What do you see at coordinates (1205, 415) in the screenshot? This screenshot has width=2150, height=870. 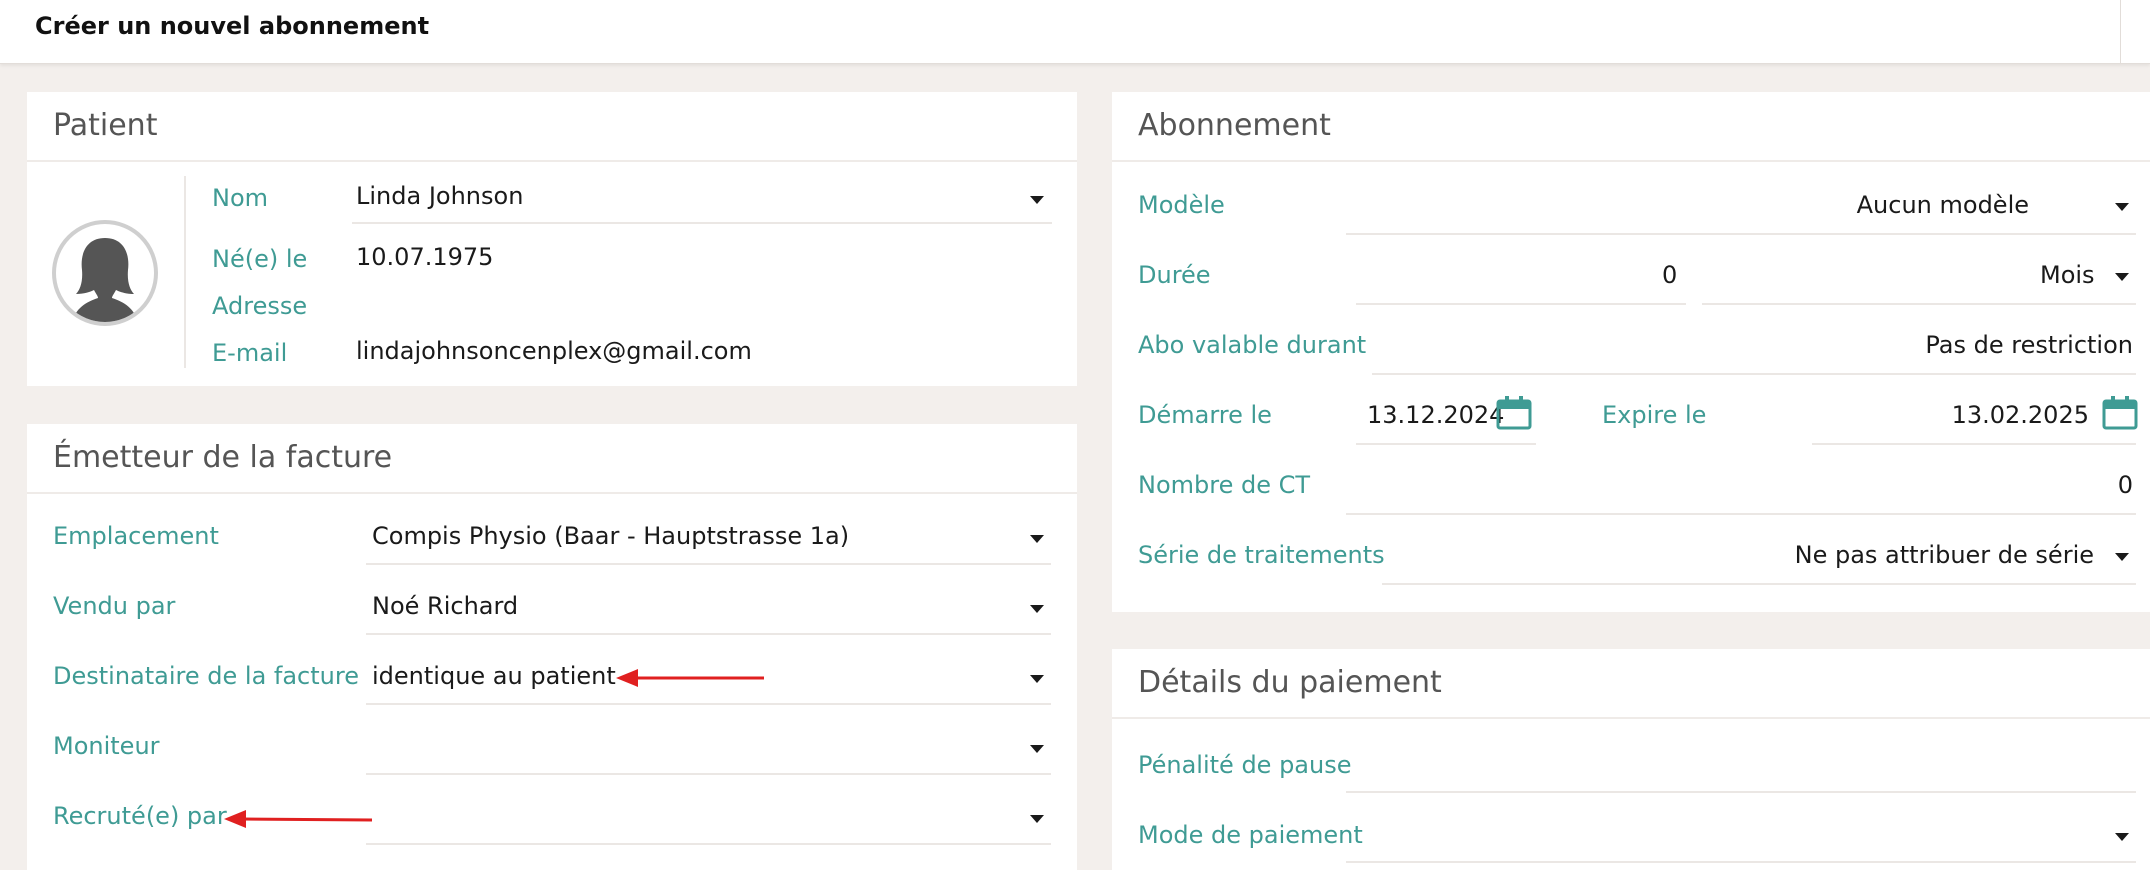 I see `demarre-label: Démarre le` at bounding box center [1205, 415].